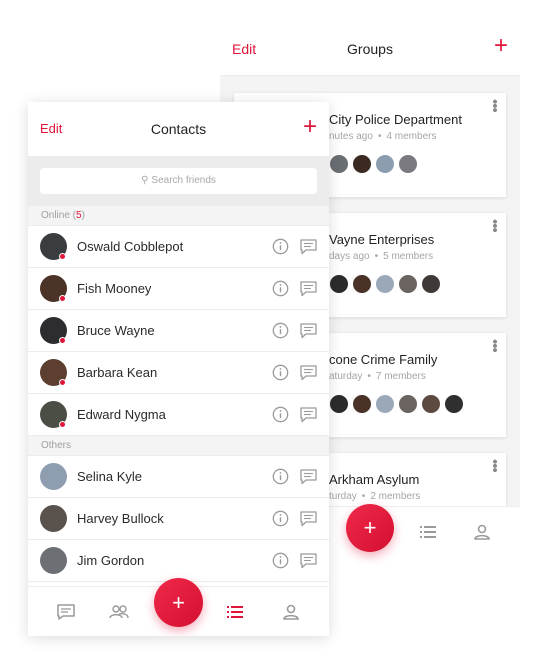  What do you see at coordinates (178, 373) in the screenshot?
I see `contact-row: Barbara Kean` at bounding box center [178, 373].